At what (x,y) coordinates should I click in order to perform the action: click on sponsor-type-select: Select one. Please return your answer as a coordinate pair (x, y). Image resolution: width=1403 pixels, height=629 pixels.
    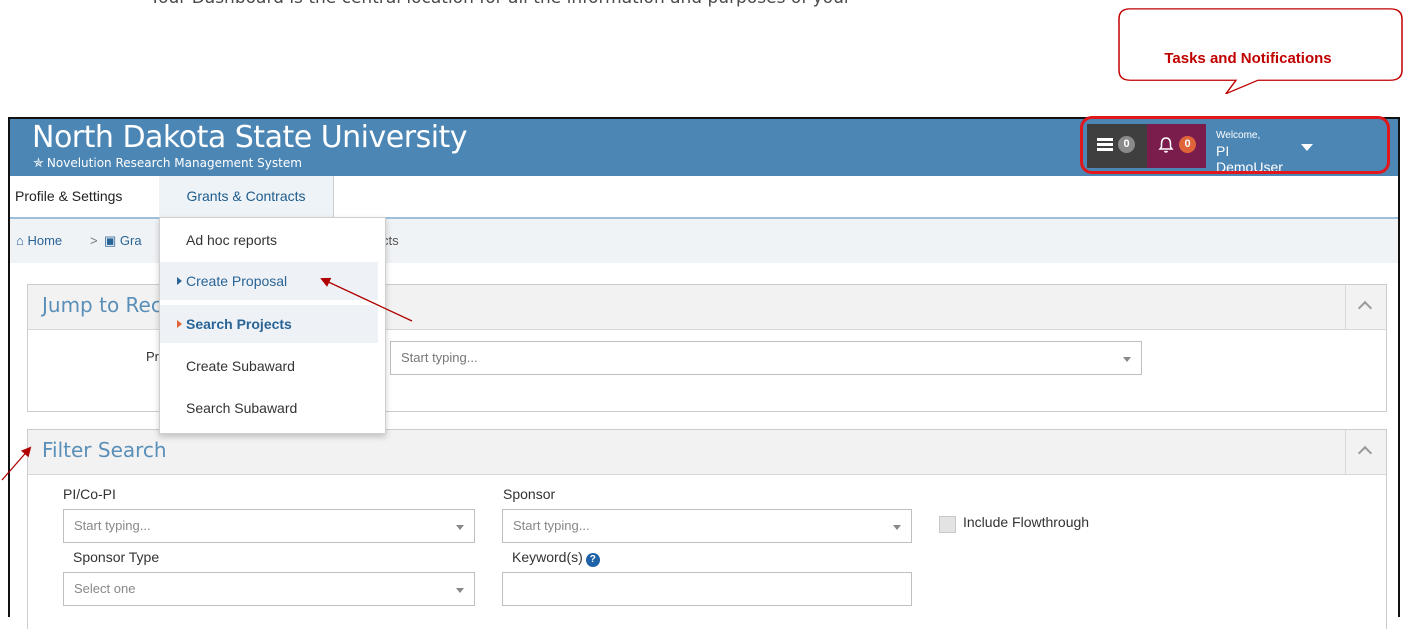
    Looking at the image, I should click on (269, 589).